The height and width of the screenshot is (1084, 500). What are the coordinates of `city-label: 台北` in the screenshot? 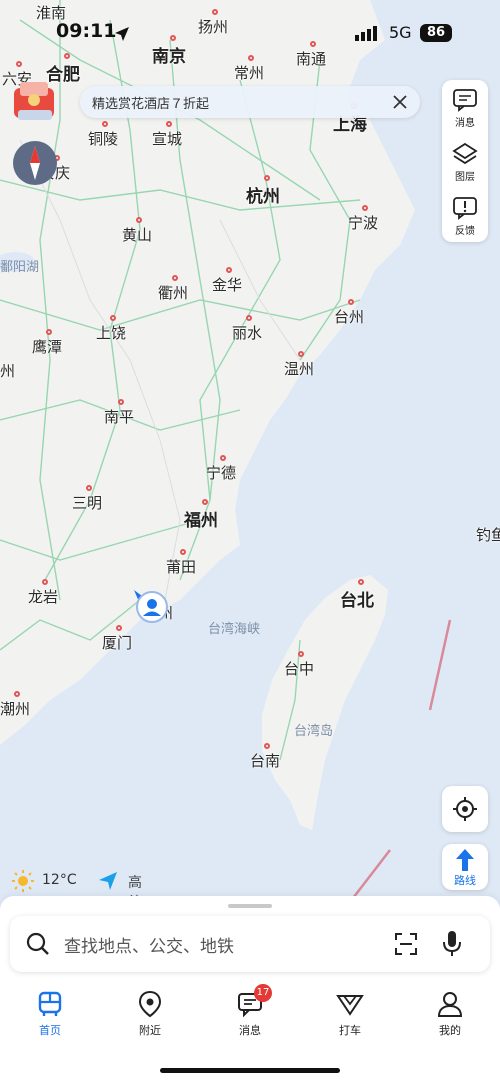 It's located at (357, 601).